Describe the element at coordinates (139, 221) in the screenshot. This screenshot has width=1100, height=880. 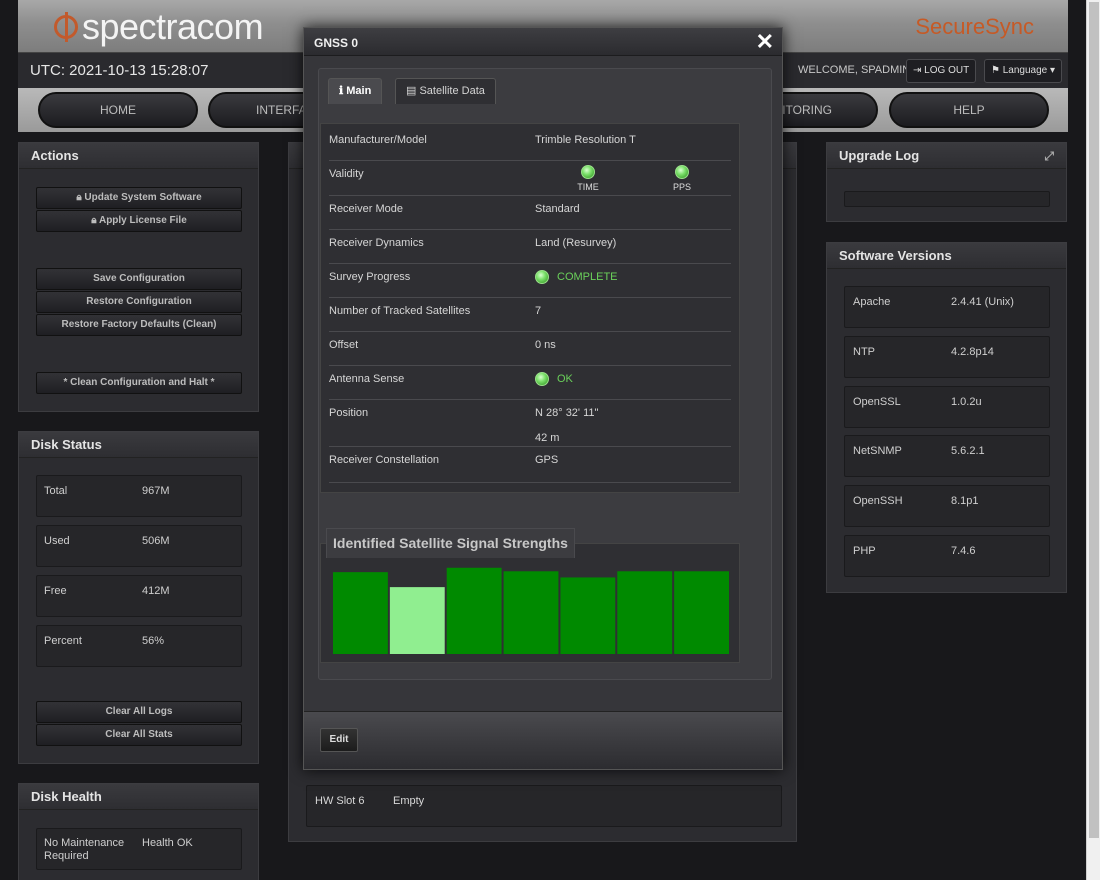
I see `apply-license-button: 🔒︎ Apply License File` at that location.